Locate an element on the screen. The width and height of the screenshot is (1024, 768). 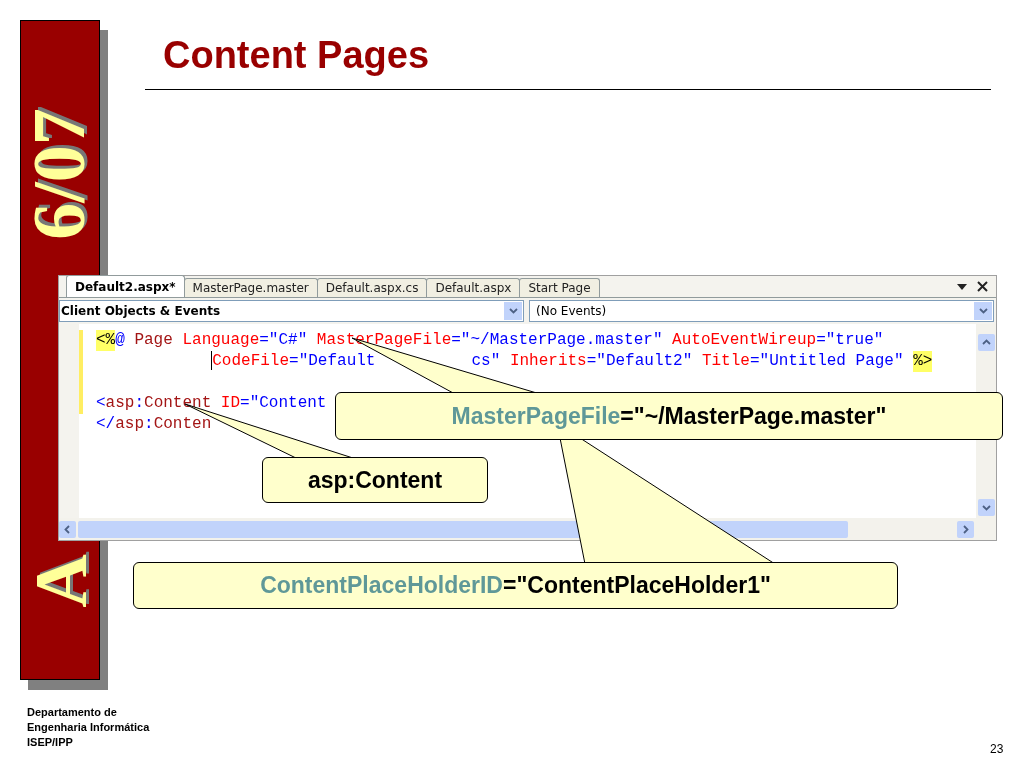
editor-tab: Default2.aspx* is located at coordinates (125, 286).